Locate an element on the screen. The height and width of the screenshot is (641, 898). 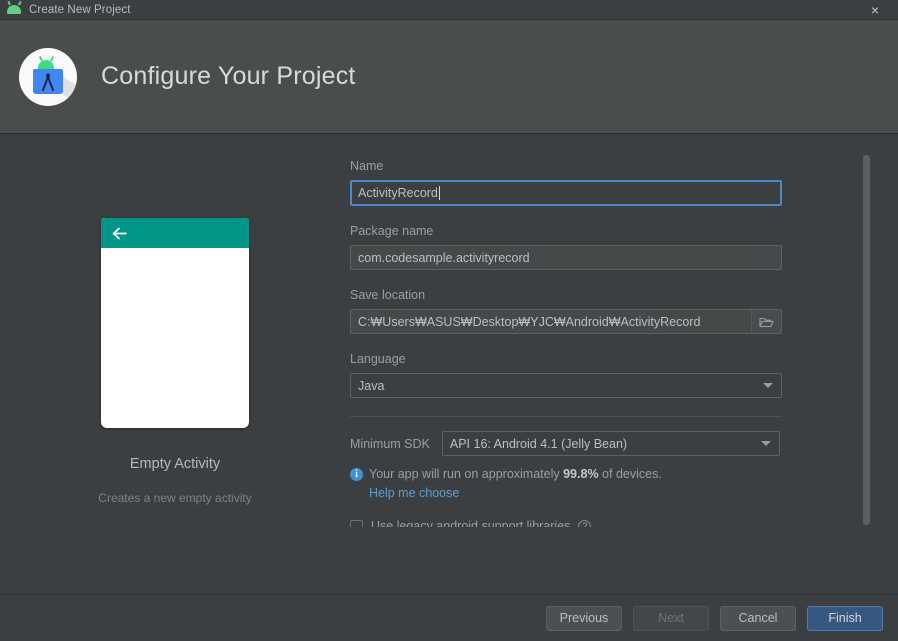
name-input: ActivityRecord is located at coordinates (566, 193).